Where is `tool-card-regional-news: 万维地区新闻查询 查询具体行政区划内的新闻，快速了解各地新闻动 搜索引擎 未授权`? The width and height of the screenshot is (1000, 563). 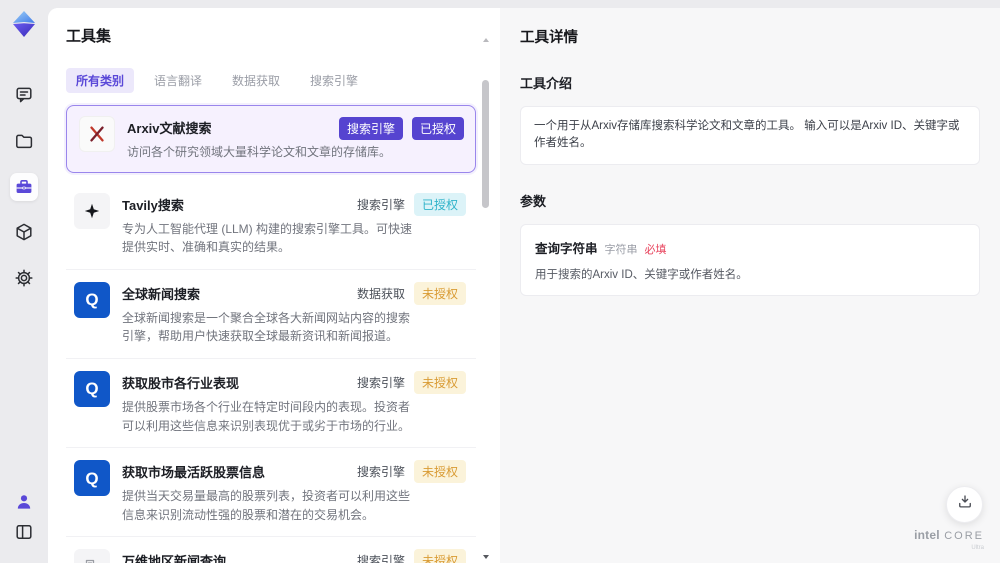 tool-card-regional-news: 万维地区新闻查询 查询具体行政区划内的新闻，快速了解各地新闻动 搜索引擎 未授权 is located at coordinates (271, 550).